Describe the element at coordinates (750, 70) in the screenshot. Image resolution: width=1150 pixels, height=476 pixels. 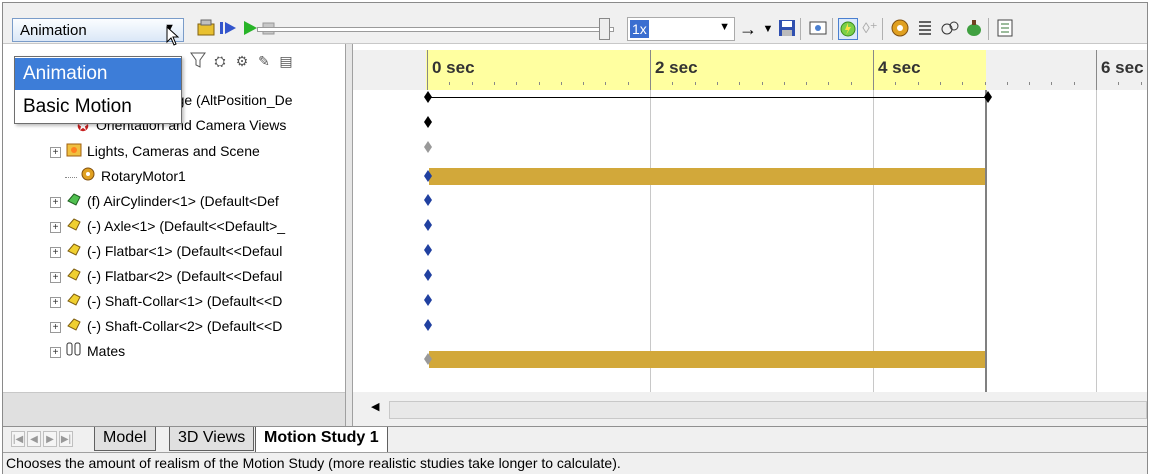
I see `timeline-ruler: 0 sec 2 sec 4 sec 6 sec` at that location.